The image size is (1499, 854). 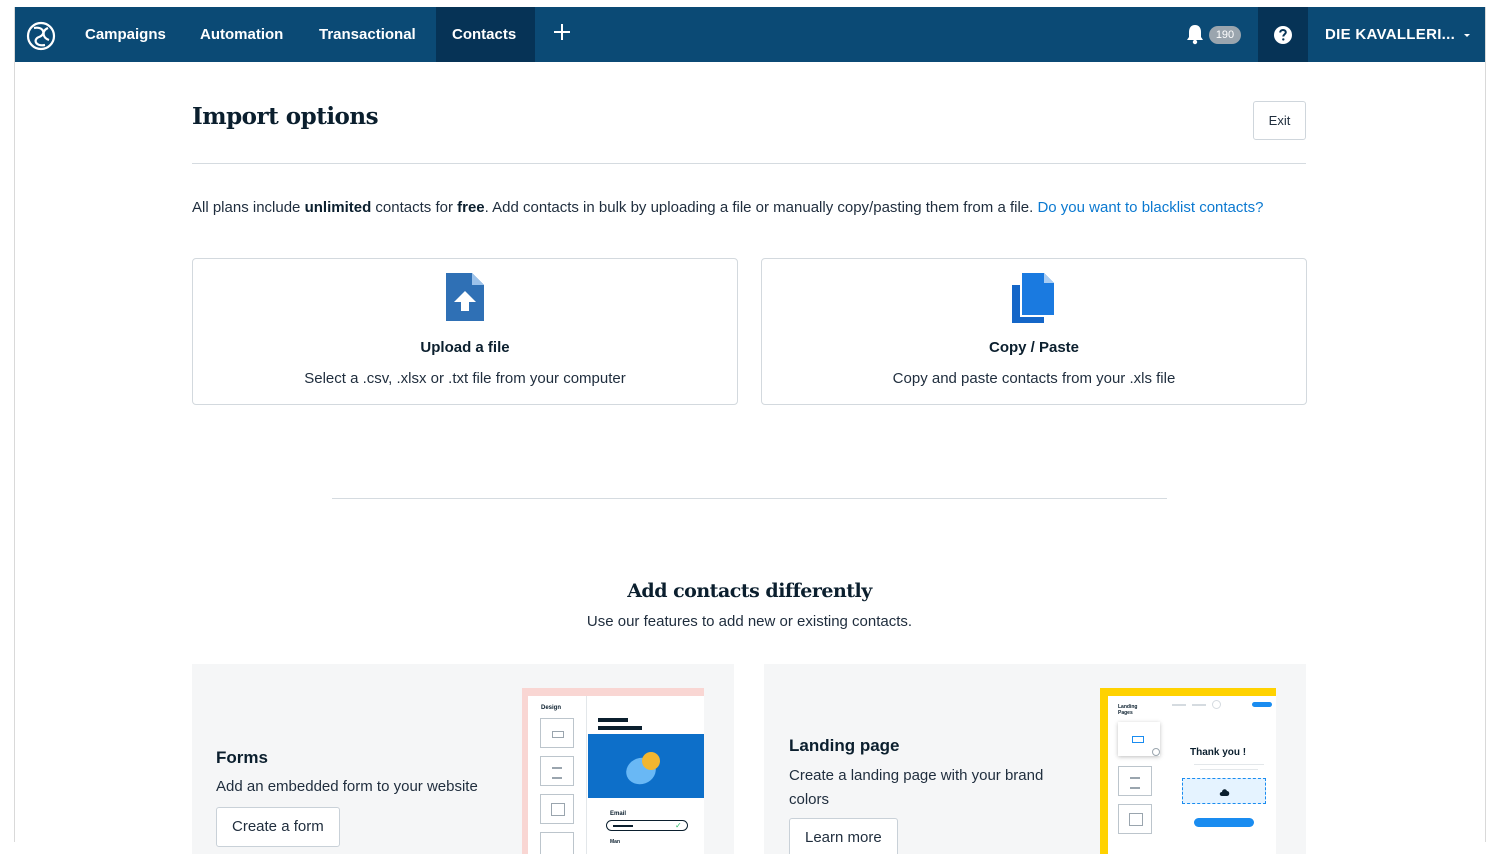 I want to click on nav-contacts: Contacts, so click(x=485, y=34).